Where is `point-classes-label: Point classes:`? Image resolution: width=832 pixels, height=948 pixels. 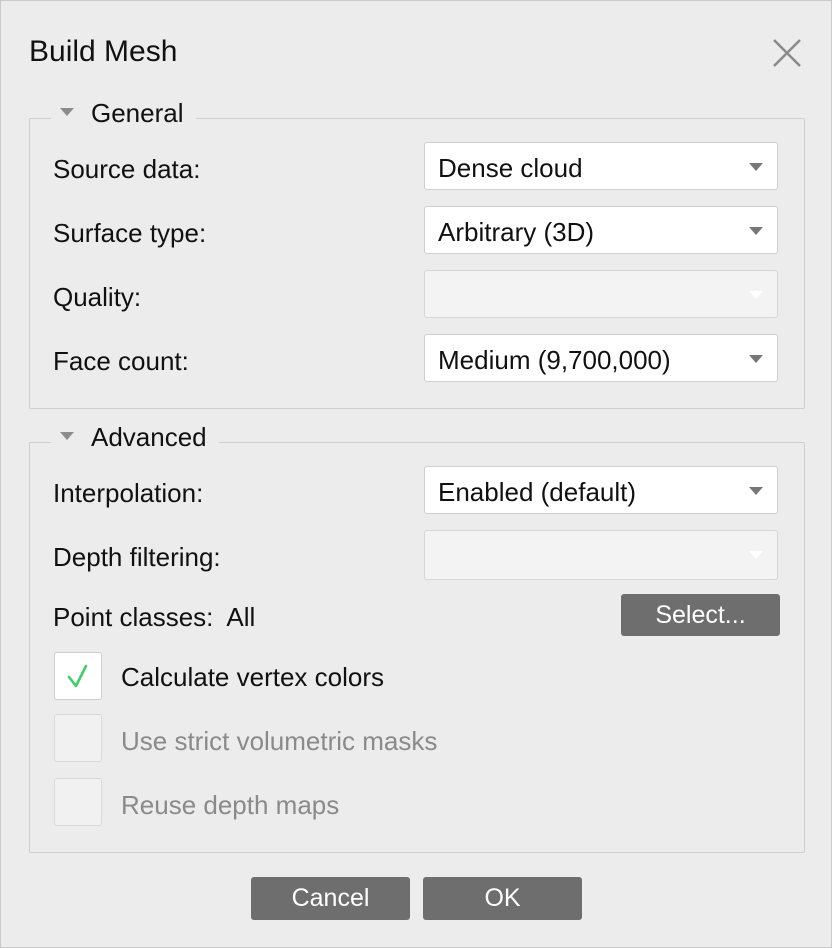 point-classes-label: Point classes: is located at coordinates (133, 617).